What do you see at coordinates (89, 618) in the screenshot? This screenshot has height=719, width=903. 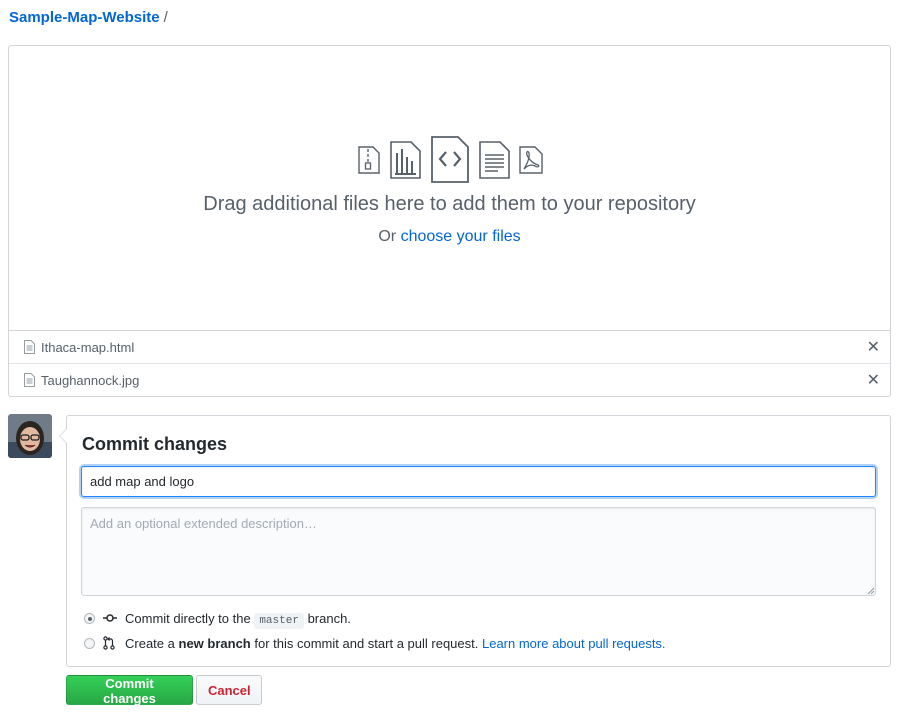 I see `commit-direct-radio` at bounding box center [89, 618].